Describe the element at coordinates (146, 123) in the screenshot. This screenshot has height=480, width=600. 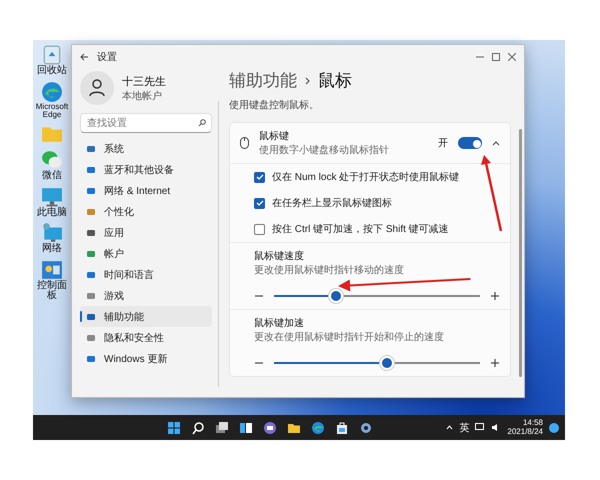
I see `search-field: 查找设置` at that location.